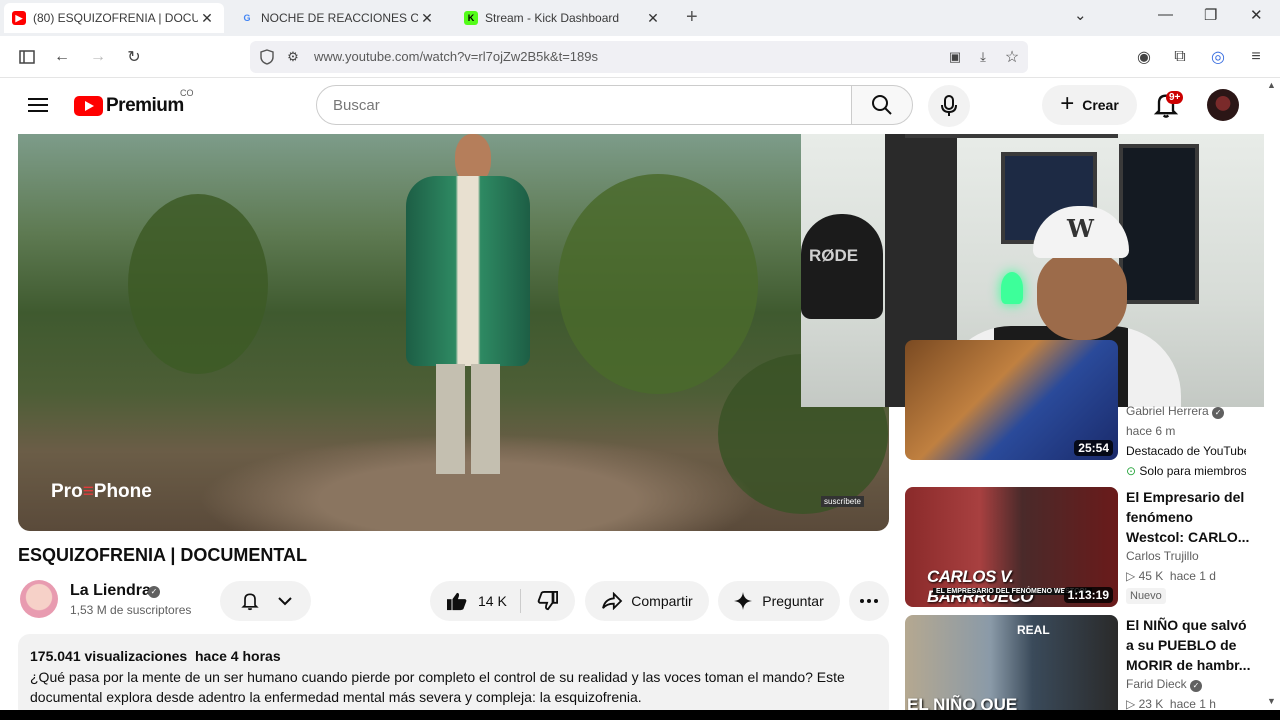 This screenshot has width=1280, height=720. What do you see at coordinates (1165, 14) in the screenshot?
I see `minimize-icon: —` at bounding box center [1165, 14].